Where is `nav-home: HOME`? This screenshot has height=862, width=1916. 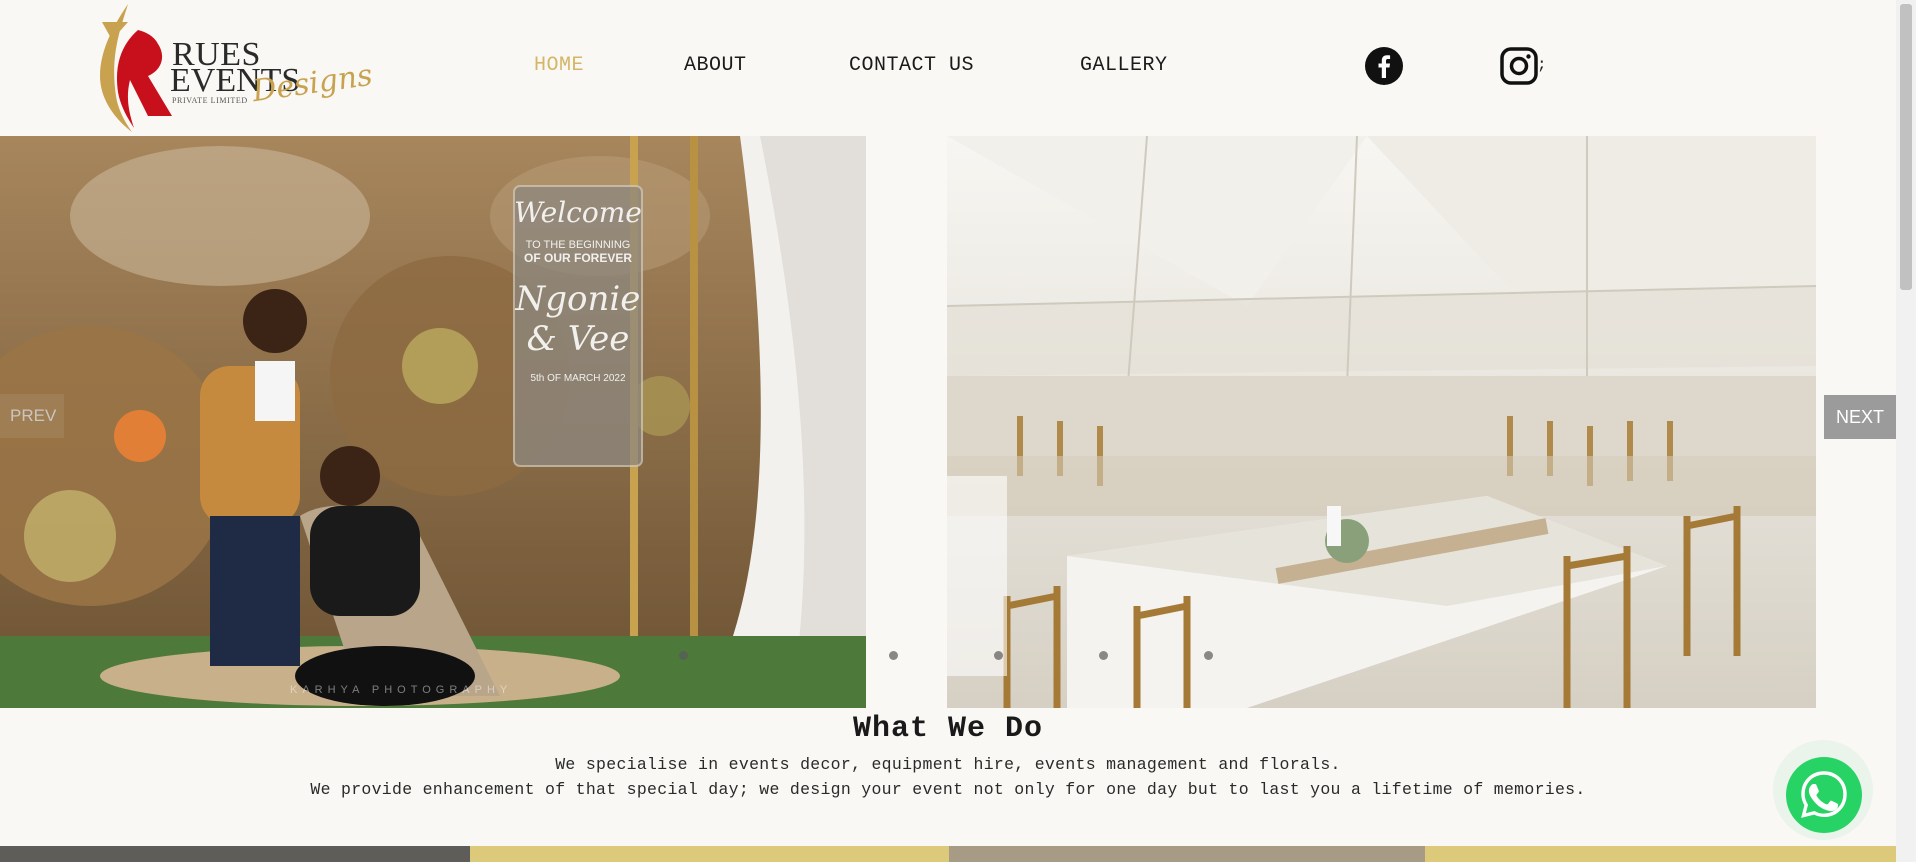 nav-home: HOME is located at coordinates (559, 65).